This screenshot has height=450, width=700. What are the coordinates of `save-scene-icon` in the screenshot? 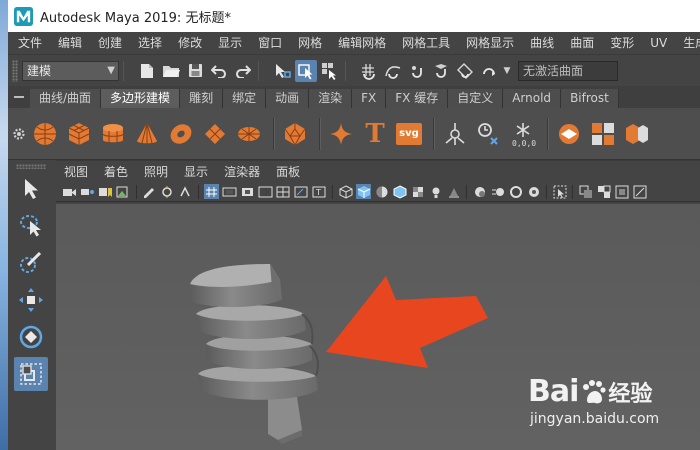 It's located at (195, 71).